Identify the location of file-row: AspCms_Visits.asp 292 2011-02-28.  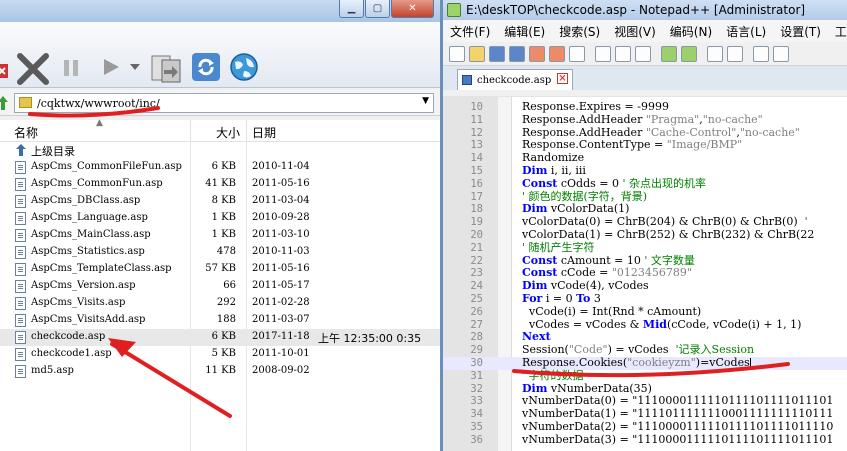
(220, 303).